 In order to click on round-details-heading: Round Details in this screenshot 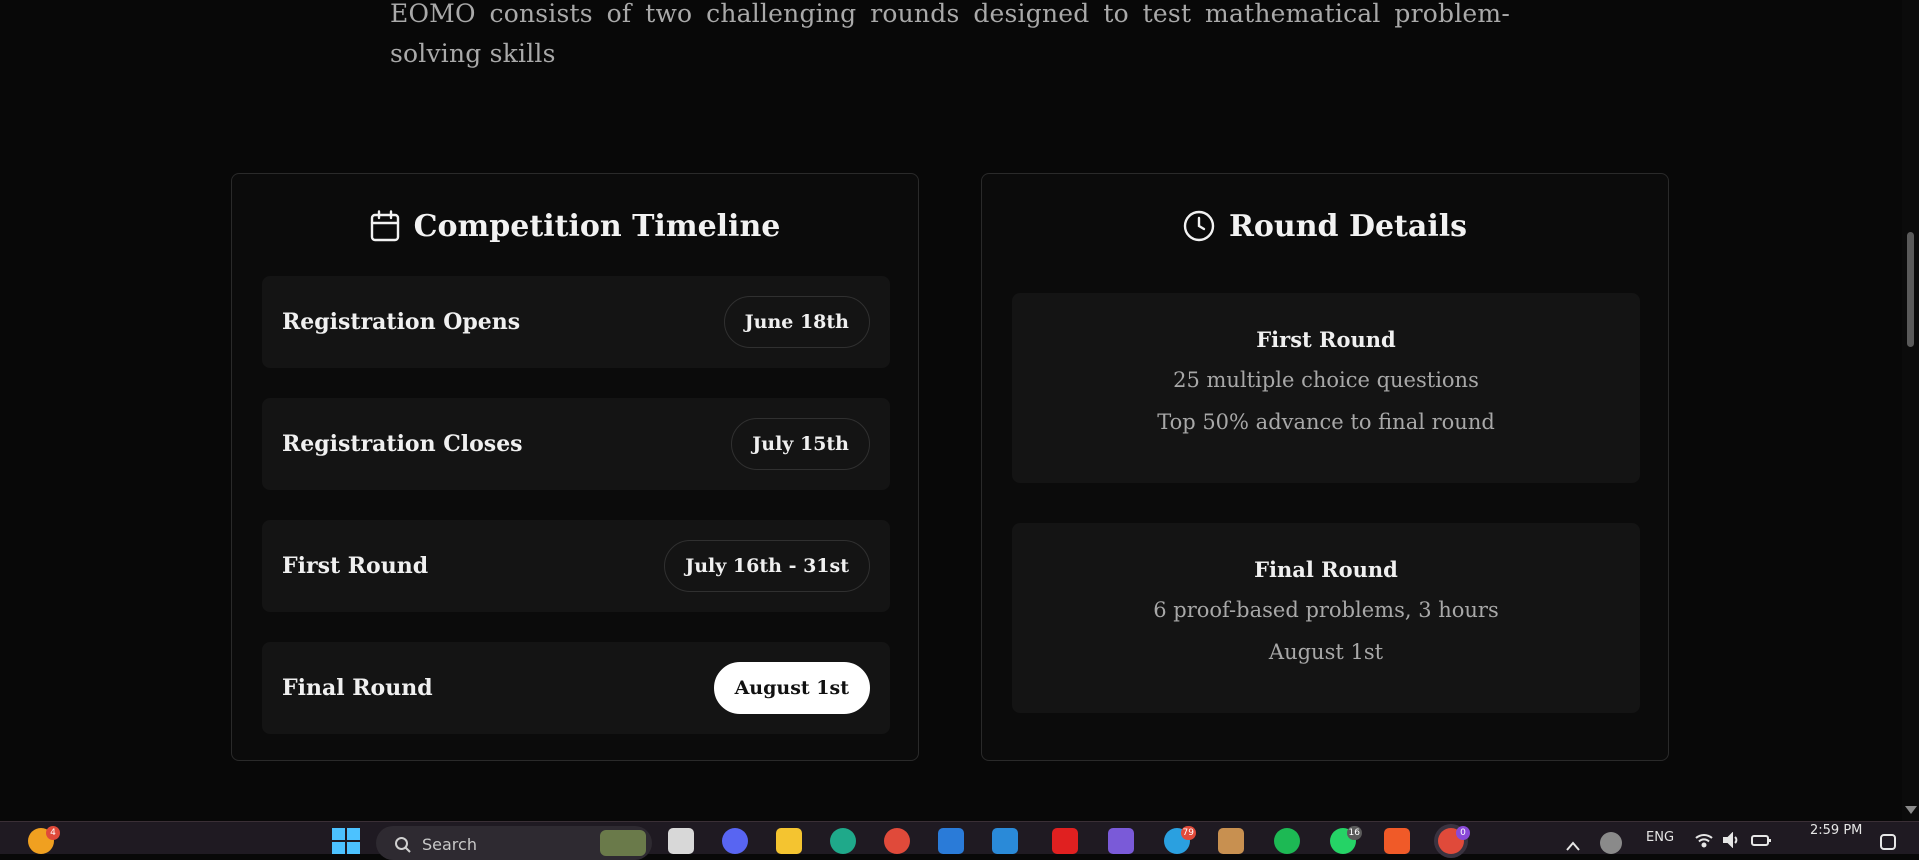, I will do `click(1325, 226)`.